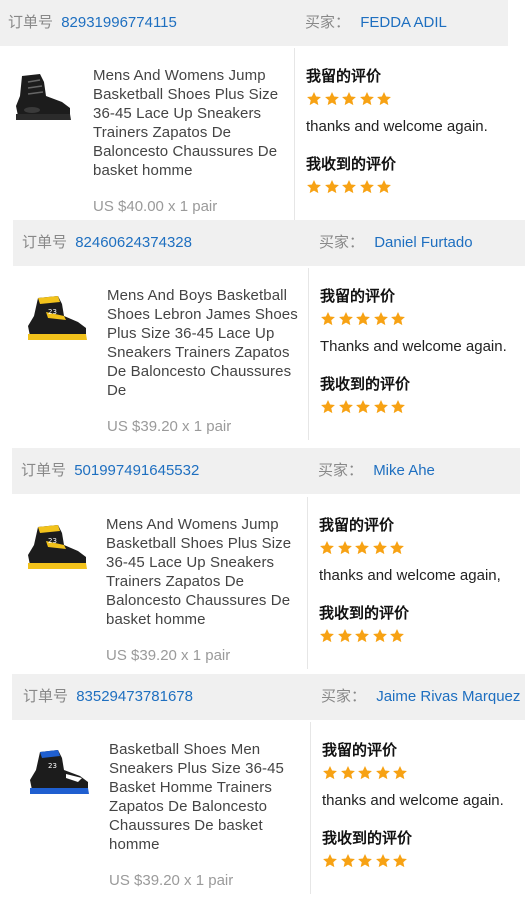 This screenshot has height=906, width=525. I want to click on order-id-link: 501997491645532, so click(136, 470).